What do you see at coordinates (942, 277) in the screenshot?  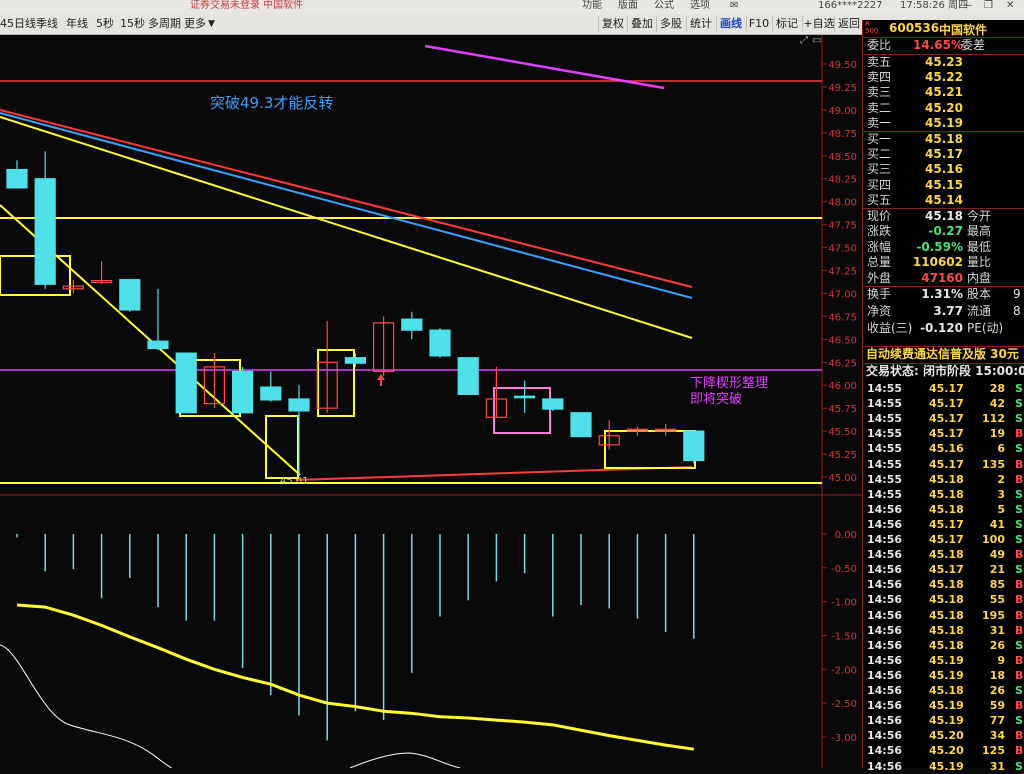 I see `quote-value: 47160` at bounding box center [942, 277].